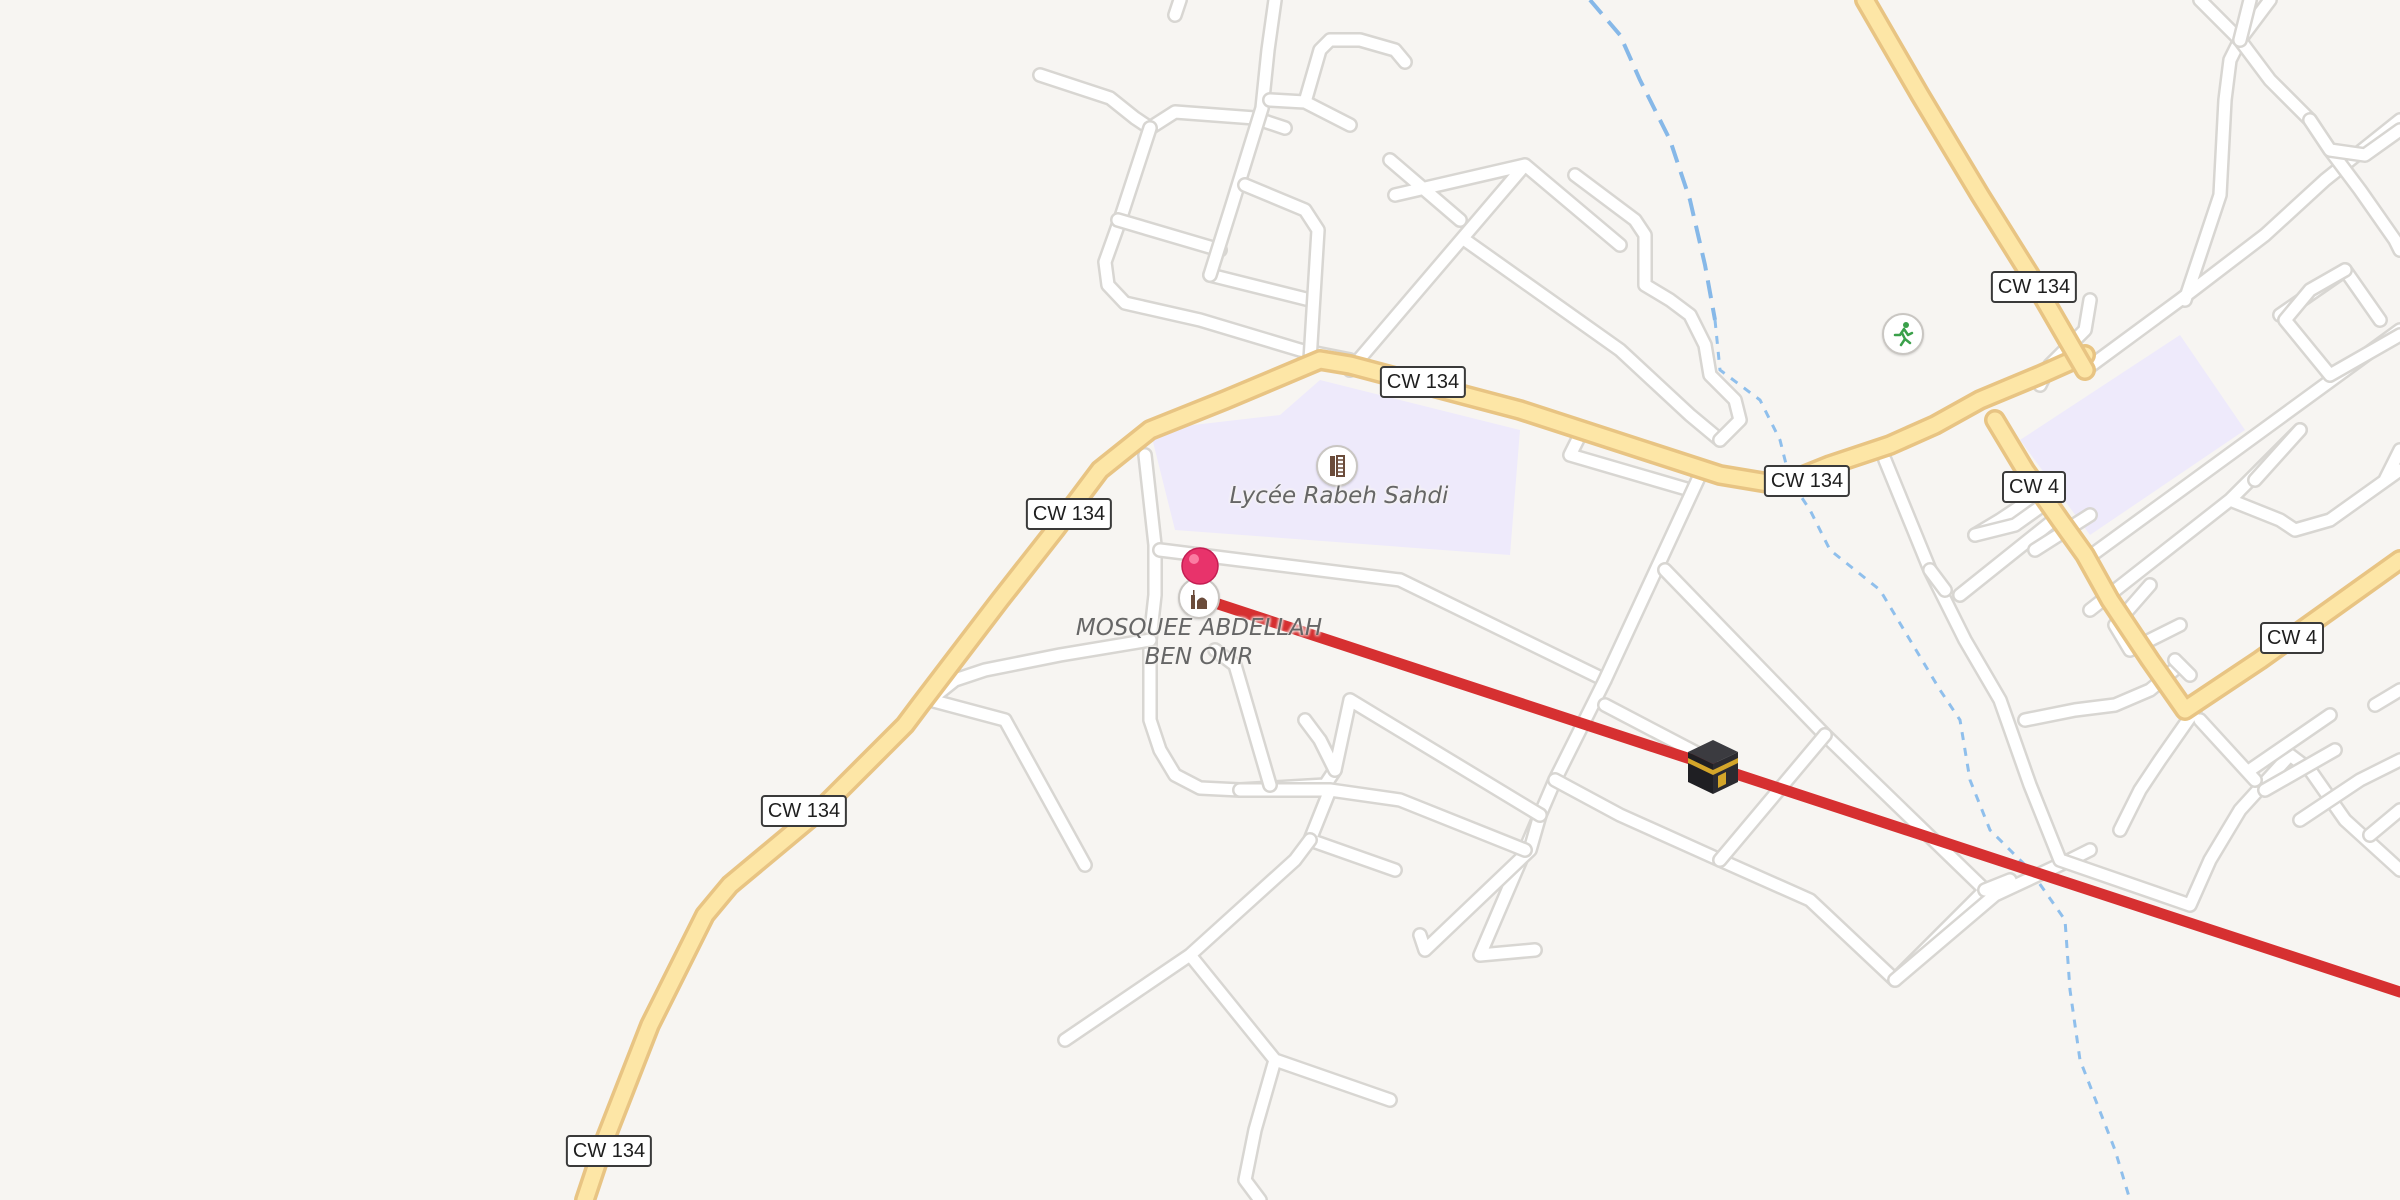 The width and height of the screenshot is (2400, 1200). What do you see at coordinates (1713, 767) in the screenshot?
I see `kaaba-icon` at bounding box center [1713, 767].